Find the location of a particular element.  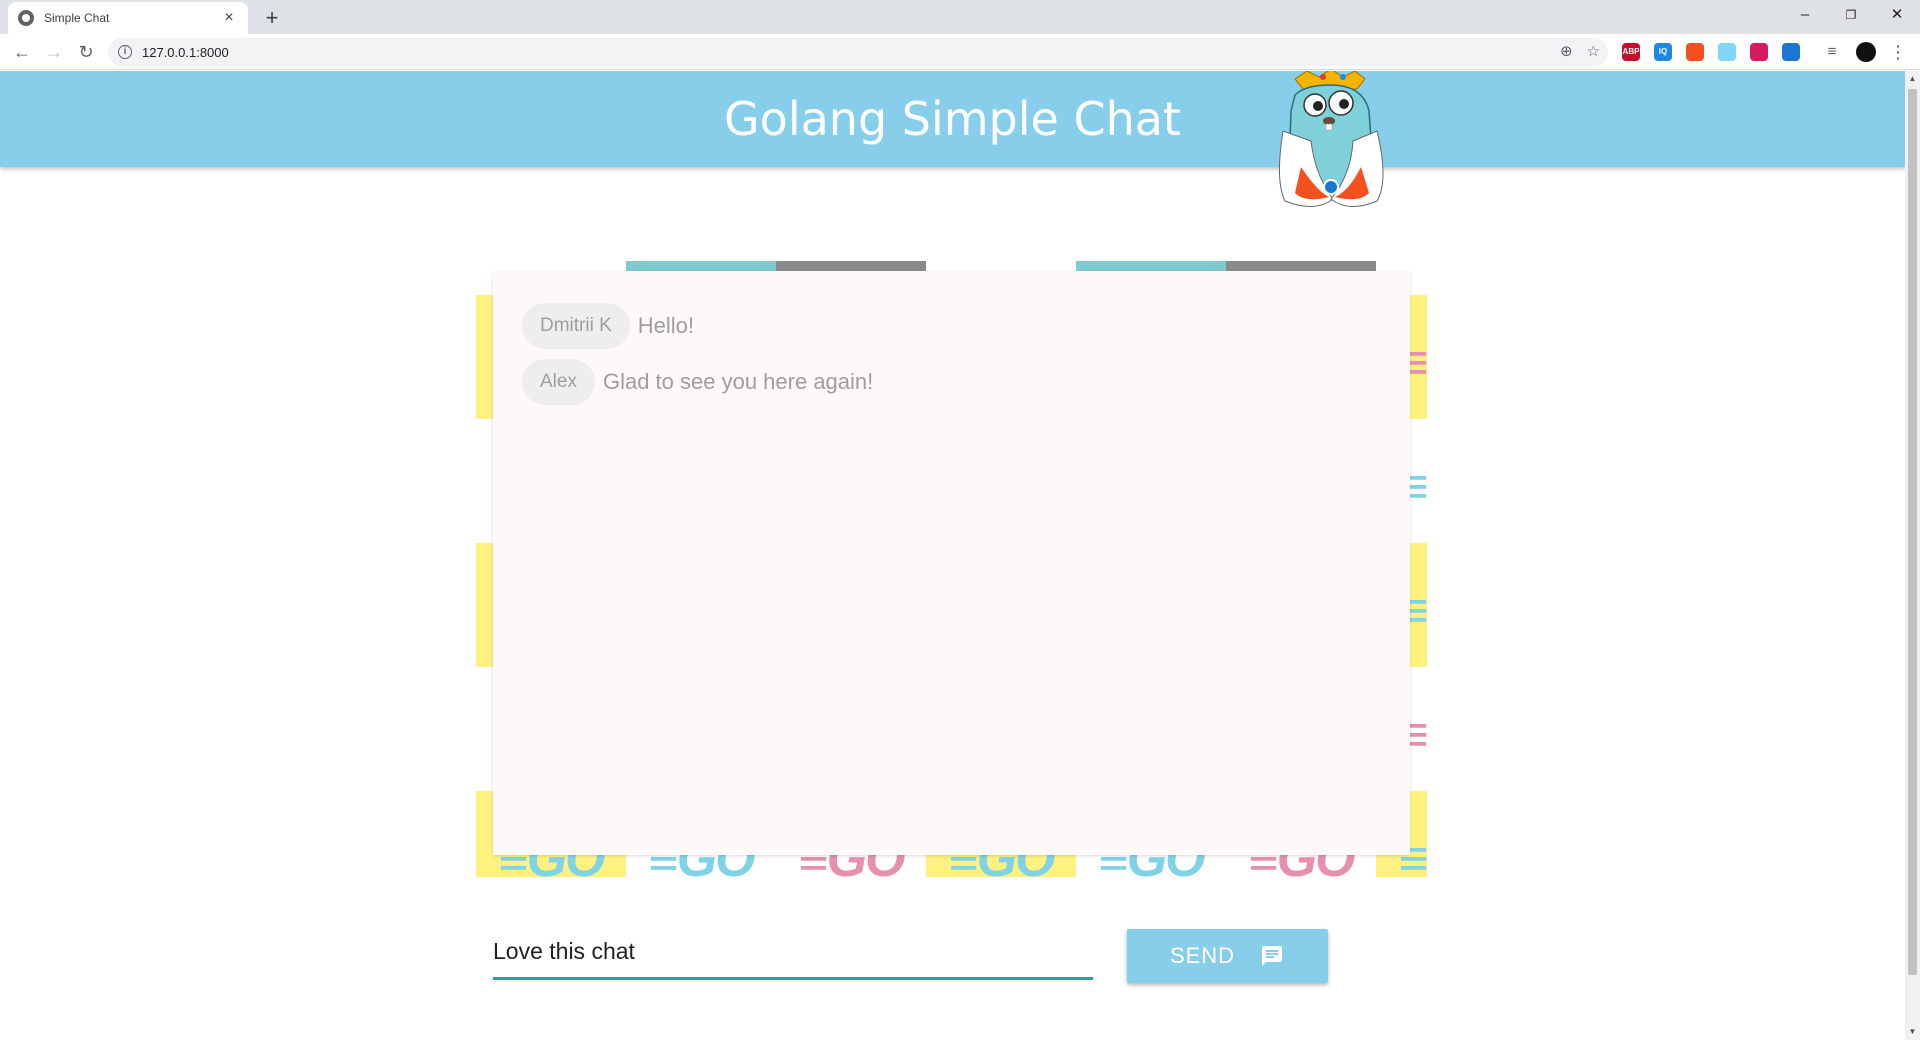

scroll-up-icon: ▲ is located at coordinates (1912, 79).